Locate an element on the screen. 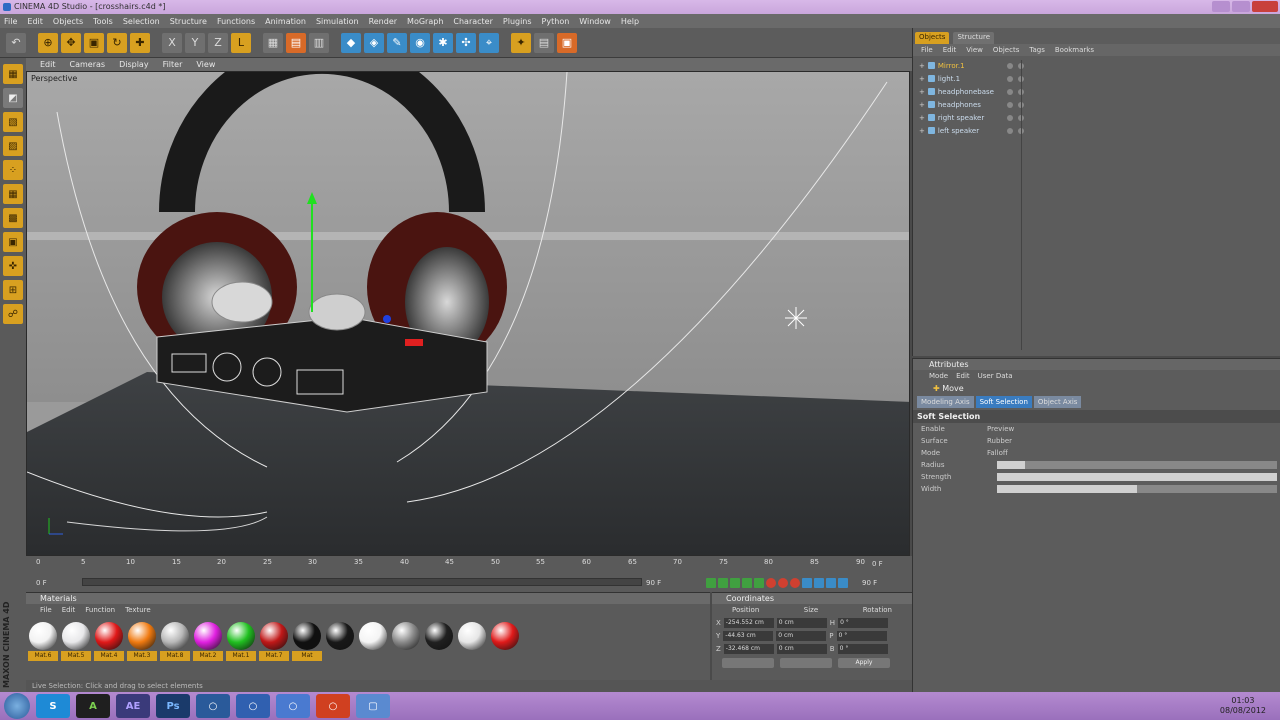 This screenshot has height=720, width=1280. viewport-menu-display: Display is located at coordinates (134, 64).